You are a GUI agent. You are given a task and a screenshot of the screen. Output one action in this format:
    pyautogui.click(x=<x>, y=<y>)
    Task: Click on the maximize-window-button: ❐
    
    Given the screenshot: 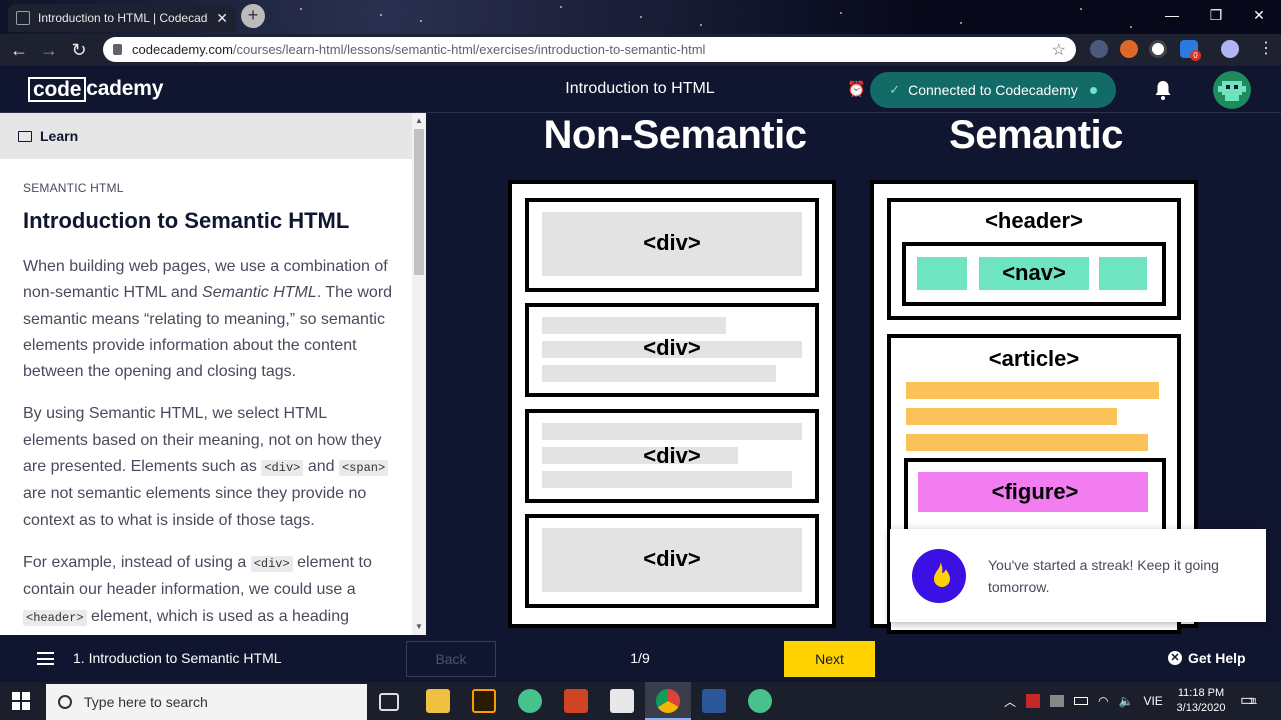 What is the action you would take?
    pyautogui.click(x=1216, y=15)
    